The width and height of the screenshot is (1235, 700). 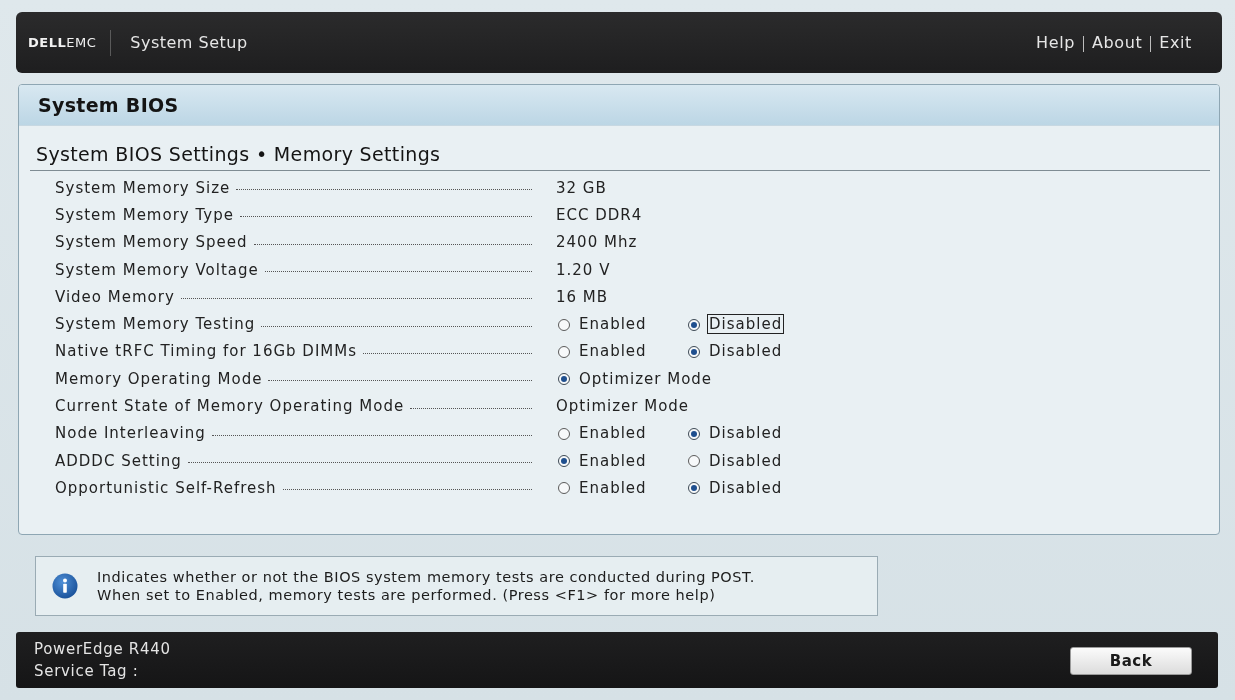 I want to click on setting-label: Video Memory, so click(x=115, y=296).